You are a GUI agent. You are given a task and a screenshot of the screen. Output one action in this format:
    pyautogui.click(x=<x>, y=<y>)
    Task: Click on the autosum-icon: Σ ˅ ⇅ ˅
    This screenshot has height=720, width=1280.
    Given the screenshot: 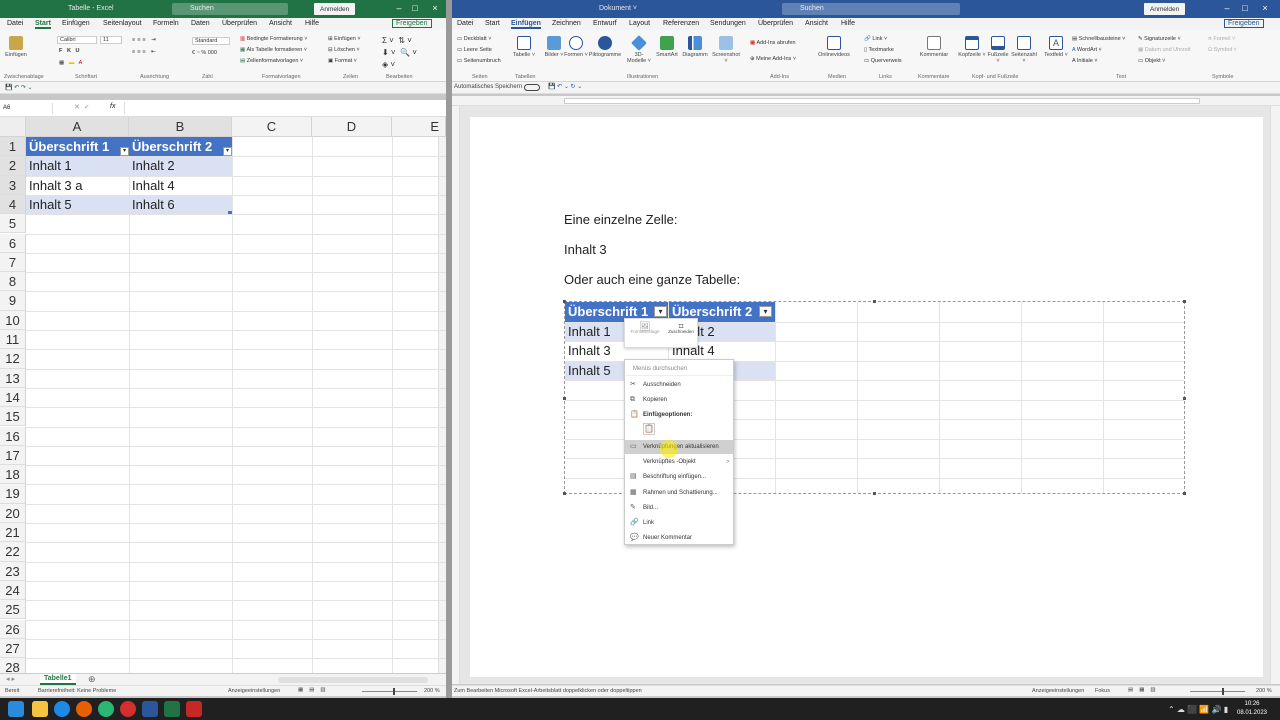 What is the action you would take?
    pyautogui.click(x=397, y=40)
    